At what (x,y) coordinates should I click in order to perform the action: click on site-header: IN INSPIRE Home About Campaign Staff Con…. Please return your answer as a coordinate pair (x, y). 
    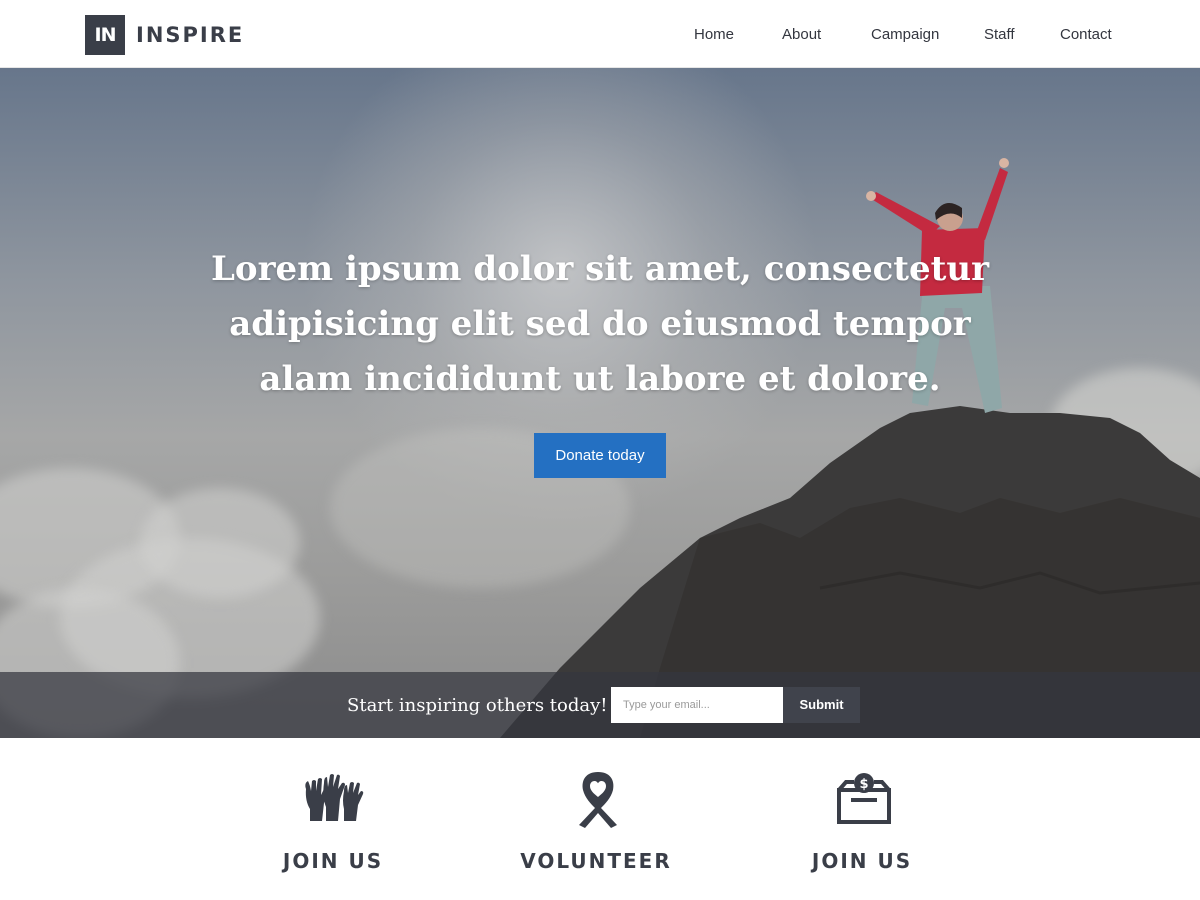
    Looking at the image, I should click on (600, 34).